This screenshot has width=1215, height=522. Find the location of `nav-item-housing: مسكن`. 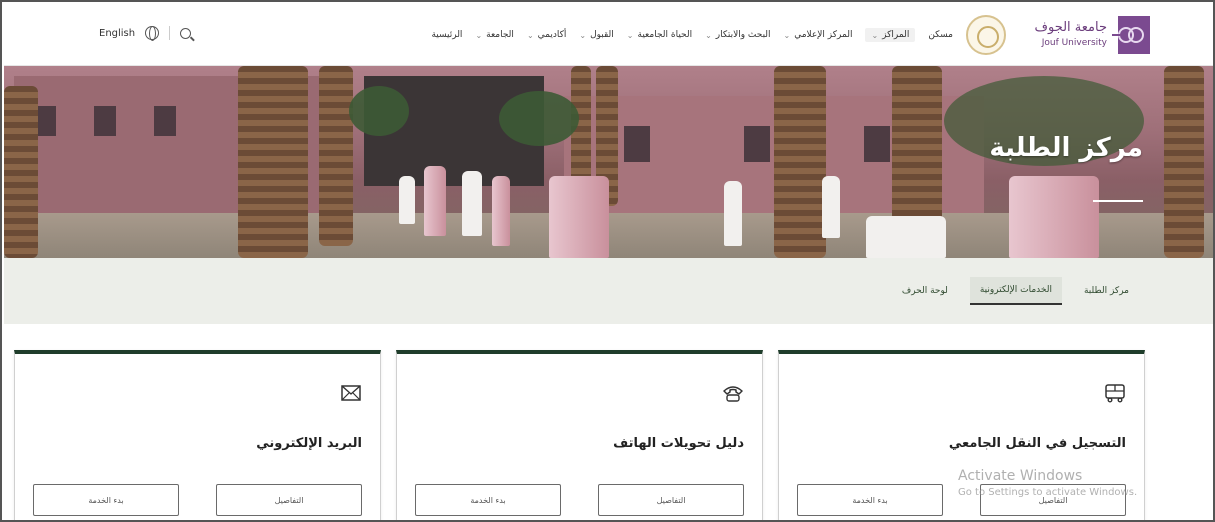

nav-item-housing: مسكن is located at coordinates (940, 35).